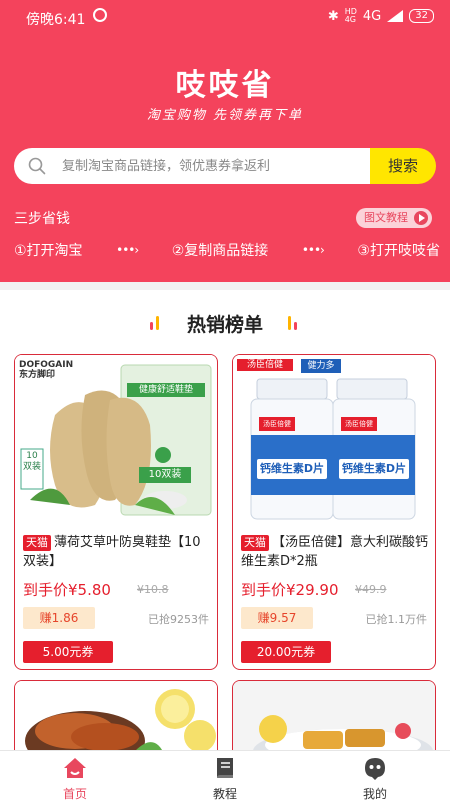 The image size is (450, 800). What do you see at coordinates (56, 20) in the screenshot?
I see `status-time: 傍晚6:41` at bounding box center [56, 20].